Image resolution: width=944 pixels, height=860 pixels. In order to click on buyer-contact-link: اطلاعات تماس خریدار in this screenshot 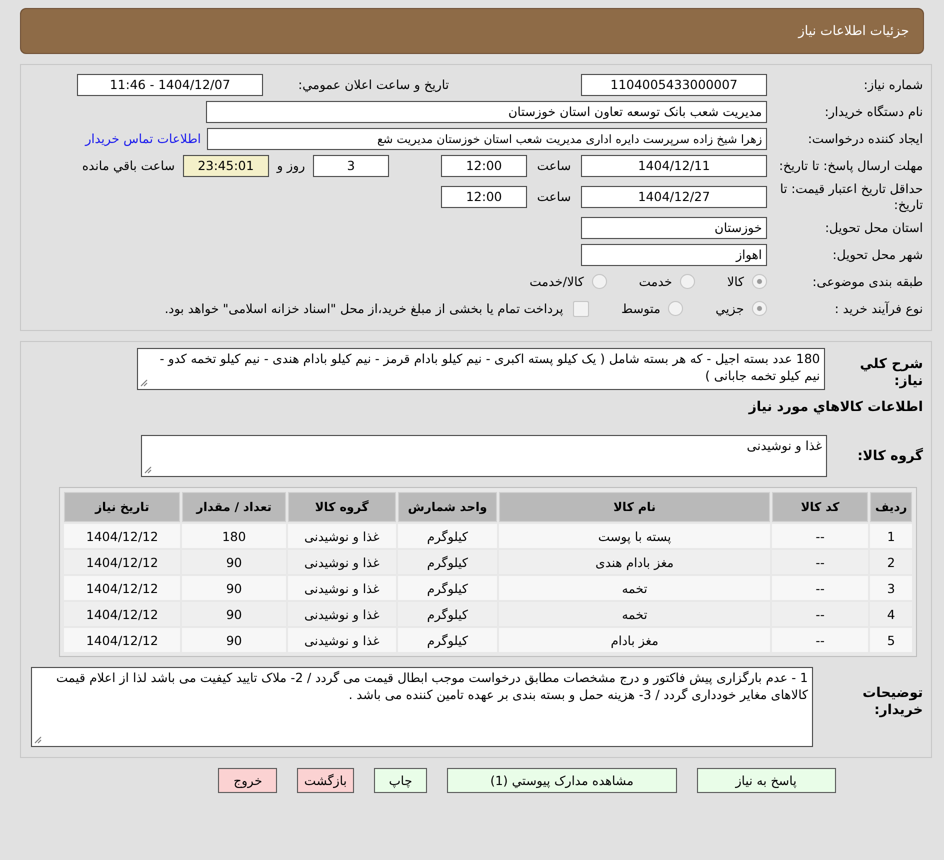, I will do `click(143, 138)`.